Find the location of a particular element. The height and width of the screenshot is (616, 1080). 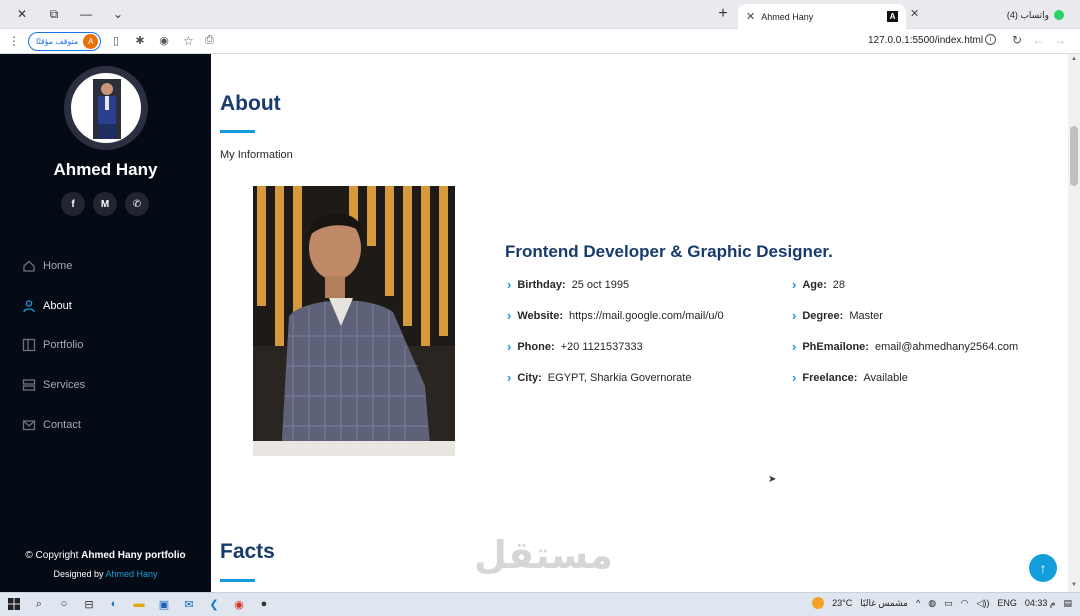

language-indicator: ENG is located at coordinates (1007, 603).